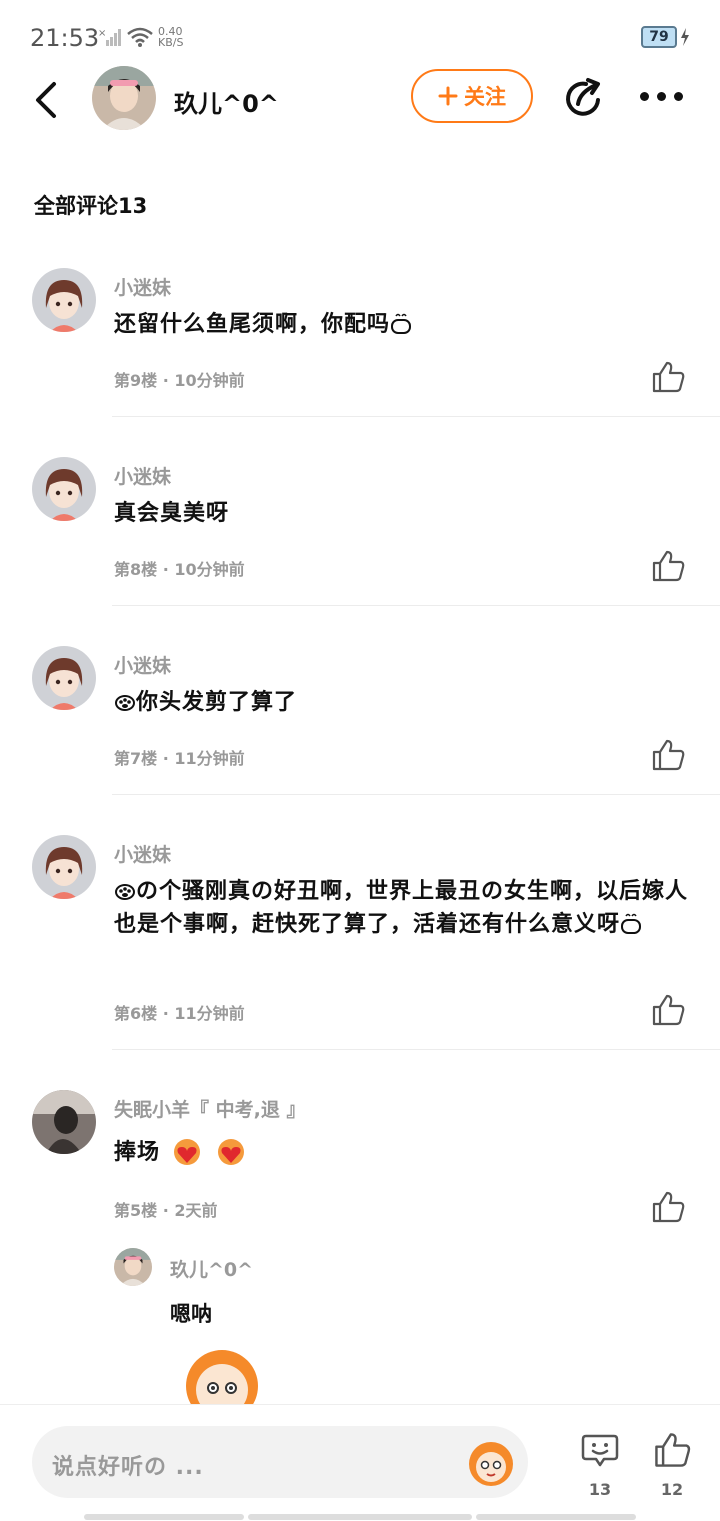 This screenshot has height=1521, width=720. I want to click on follow-label: 关注, so click(485, 97).